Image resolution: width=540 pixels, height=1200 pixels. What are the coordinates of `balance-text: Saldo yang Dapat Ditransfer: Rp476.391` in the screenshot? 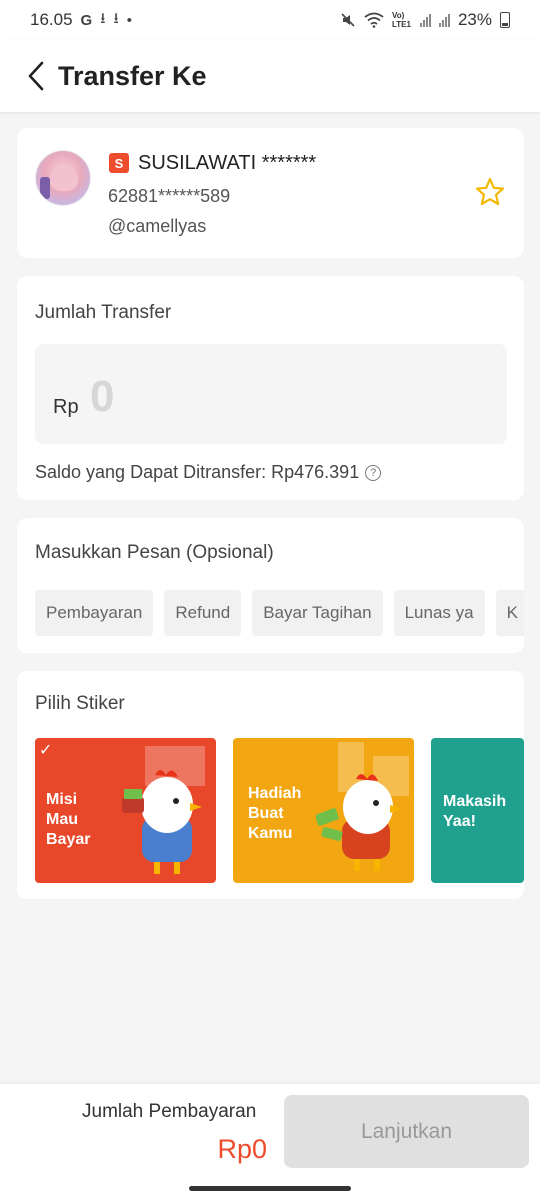 It's located at (197, 472).